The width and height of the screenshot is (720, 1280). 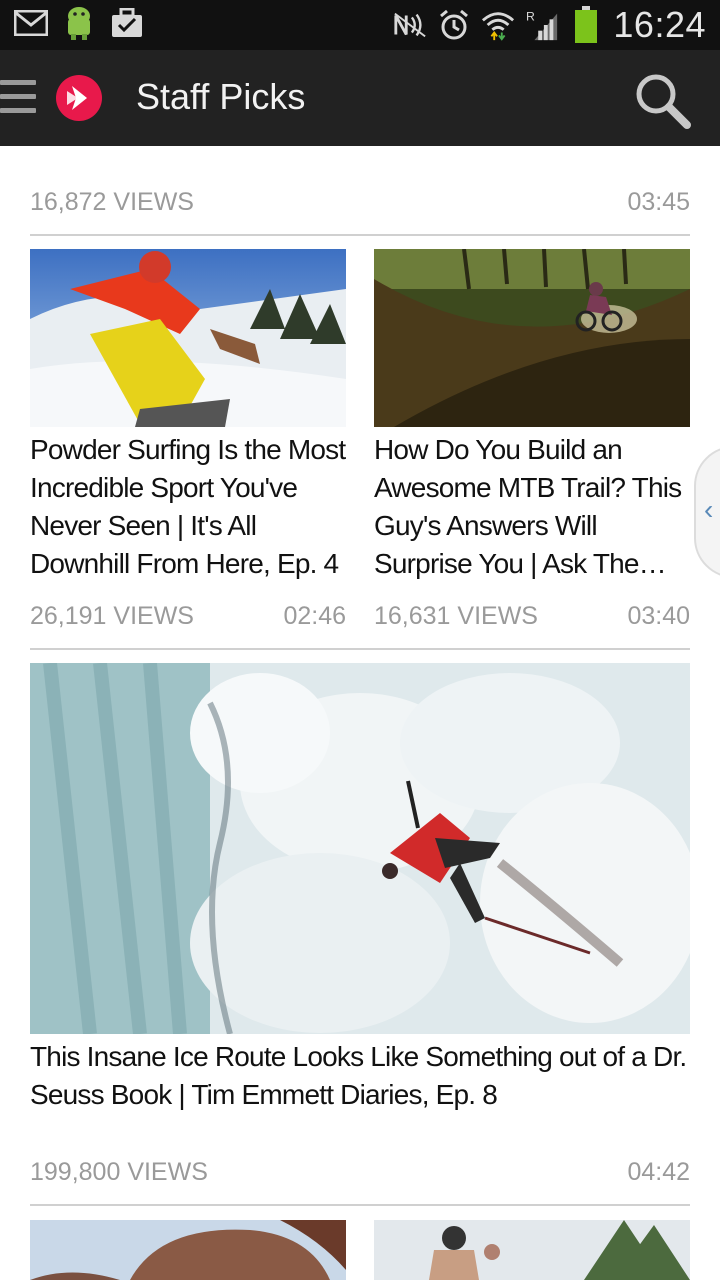 What do you see at coordinates (314, 616) in the screenshot?
I see `duration: 02:46` at bounding box center [314, 616].